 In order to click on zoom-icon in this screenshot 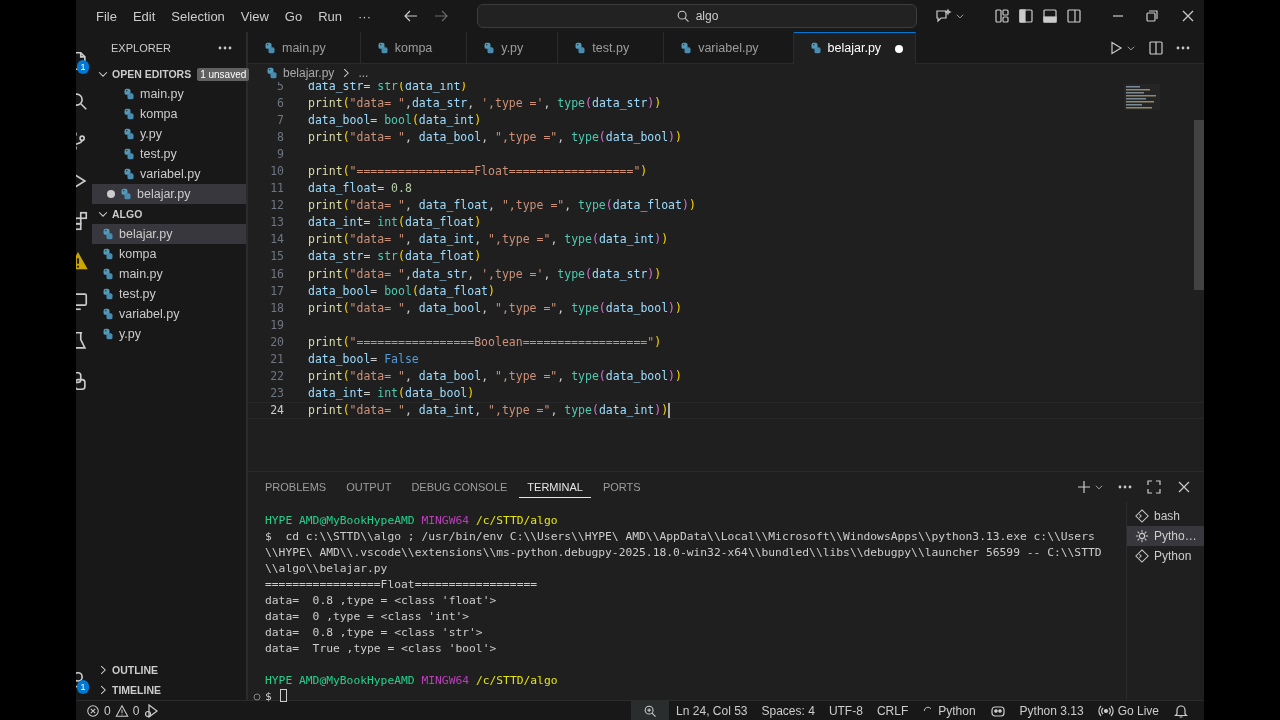, I will do `click(650, 710)`.